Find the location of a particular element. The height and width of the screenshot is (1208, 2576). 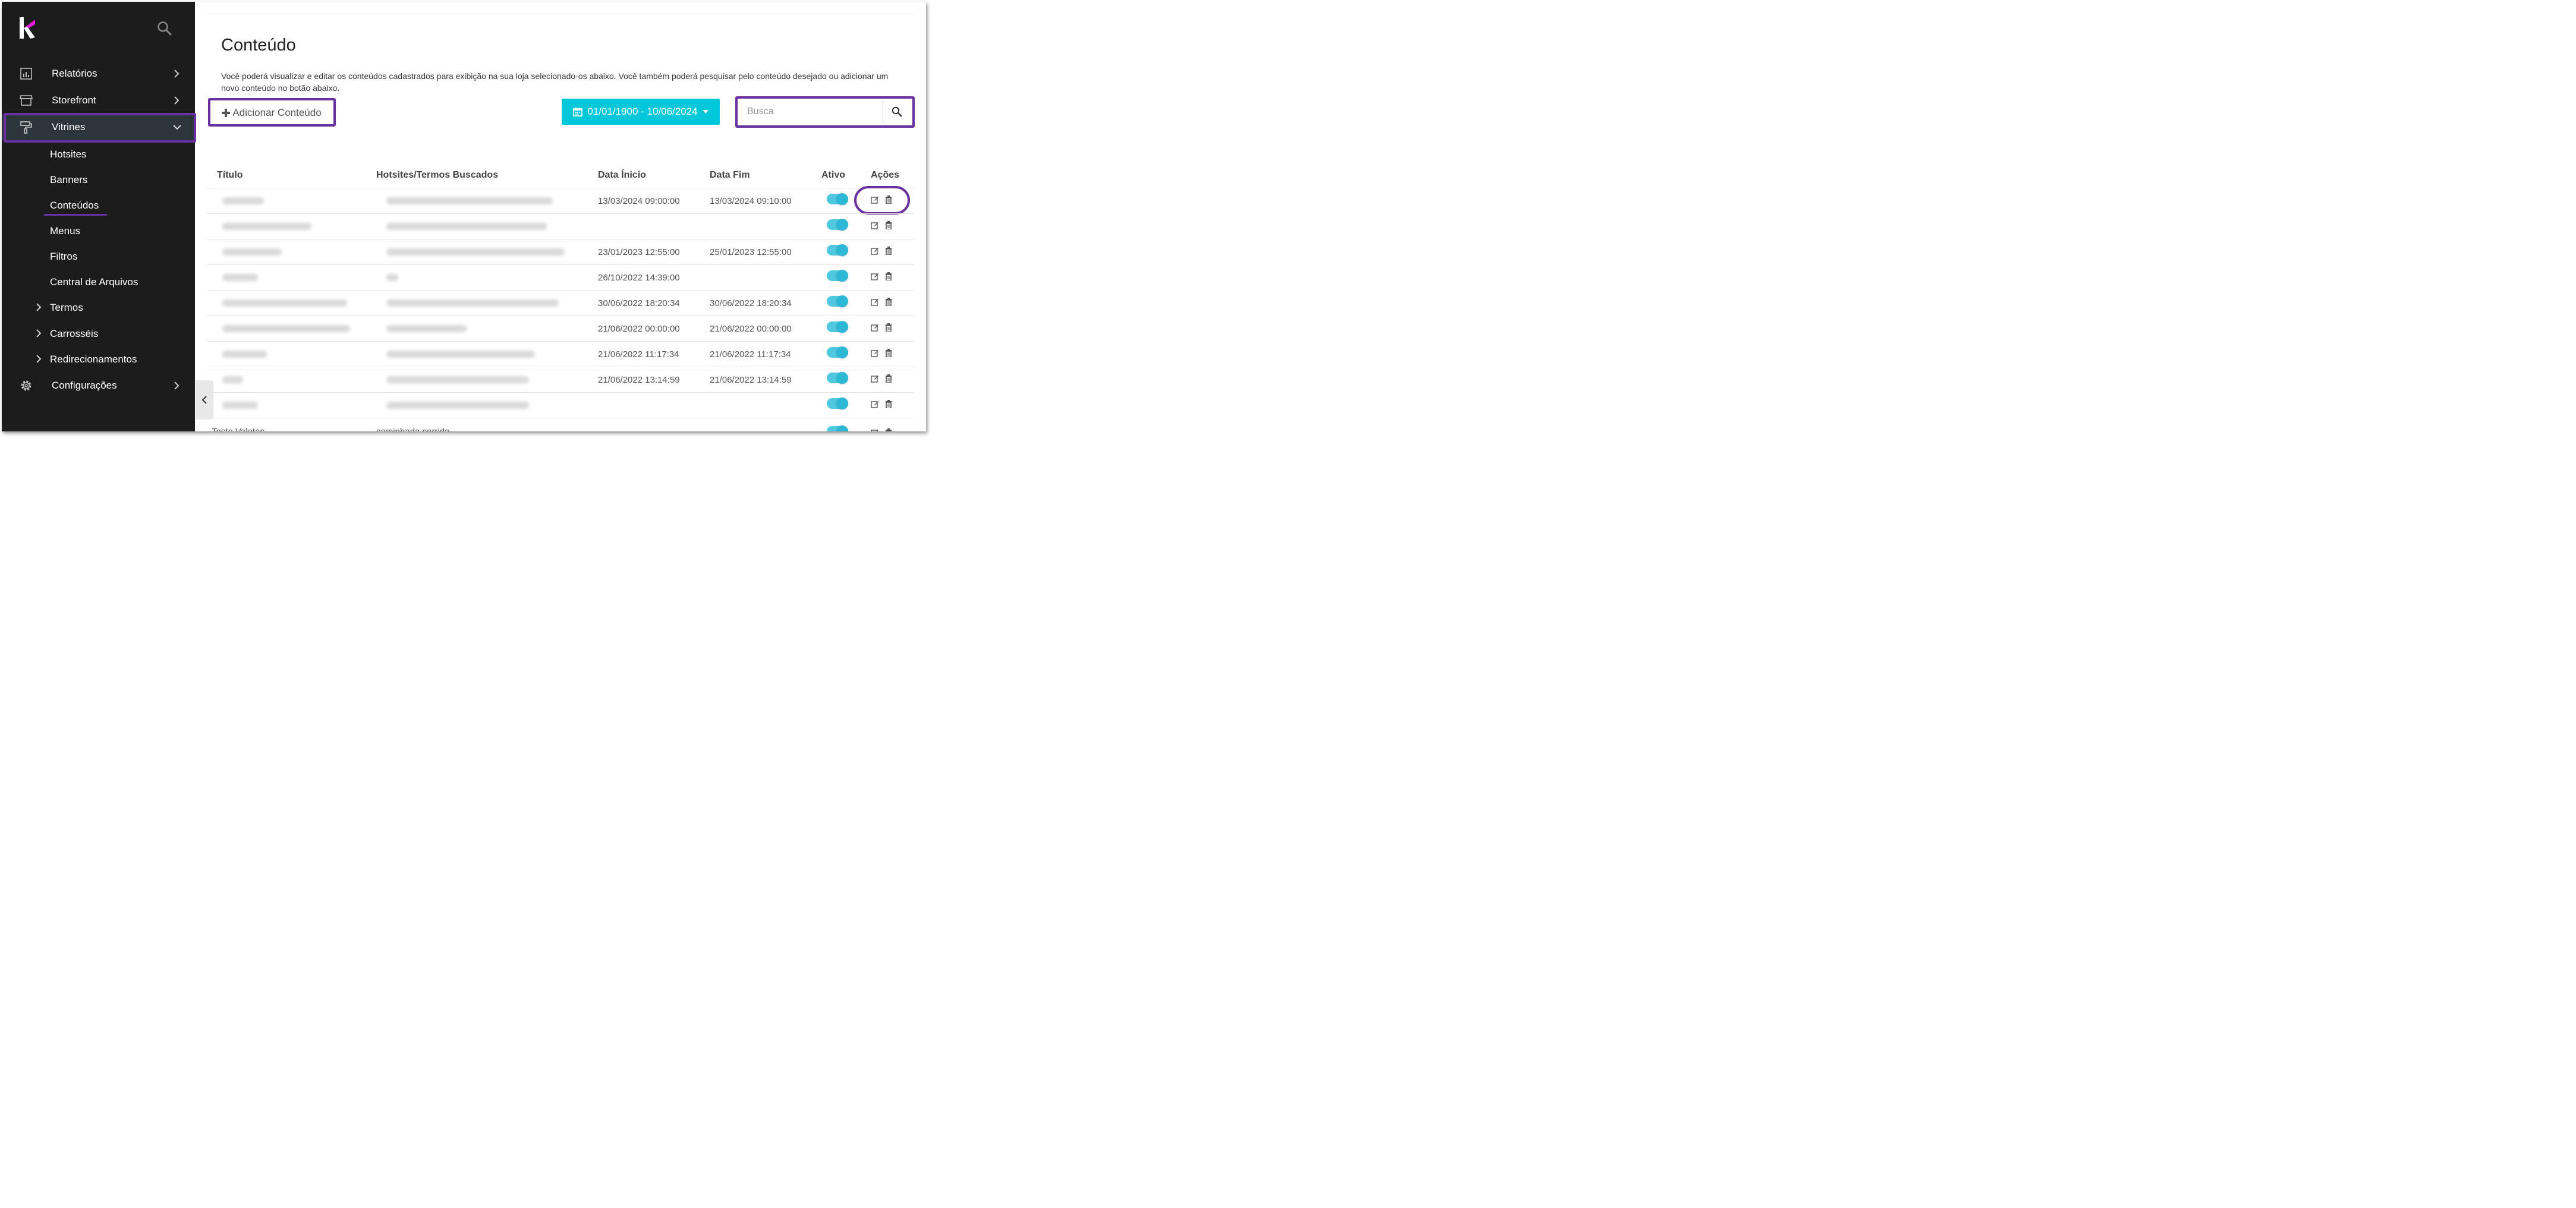

sidebar-subitem-hotsites: Hotsites is located at coordinates (68, 154).